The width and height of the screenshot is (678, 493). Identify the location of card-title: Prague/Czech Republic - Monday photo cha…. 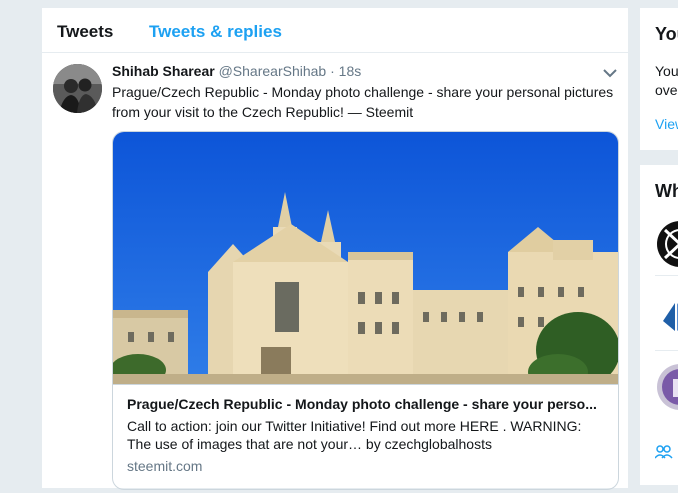
(367, 404).